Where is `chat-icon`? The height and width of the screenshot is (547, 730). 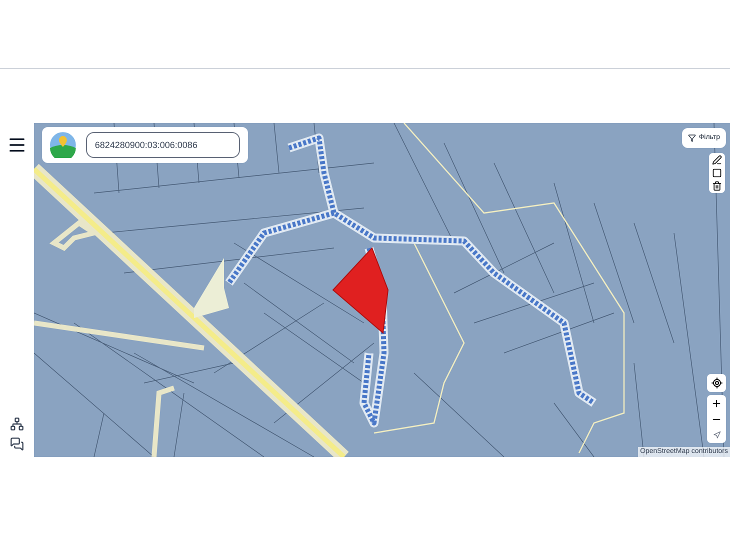 chat-icon is located at coordinates (17, 444).